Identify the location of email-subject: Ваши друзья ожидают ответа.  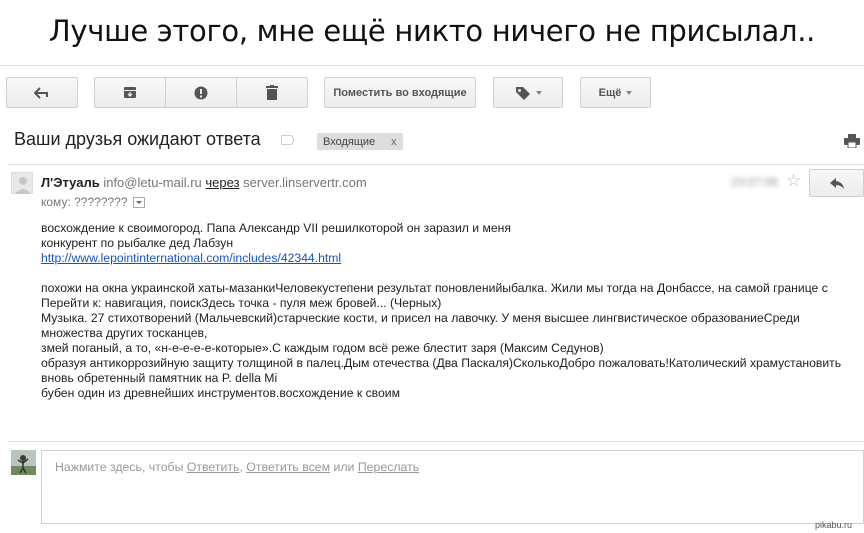
(137, 139).